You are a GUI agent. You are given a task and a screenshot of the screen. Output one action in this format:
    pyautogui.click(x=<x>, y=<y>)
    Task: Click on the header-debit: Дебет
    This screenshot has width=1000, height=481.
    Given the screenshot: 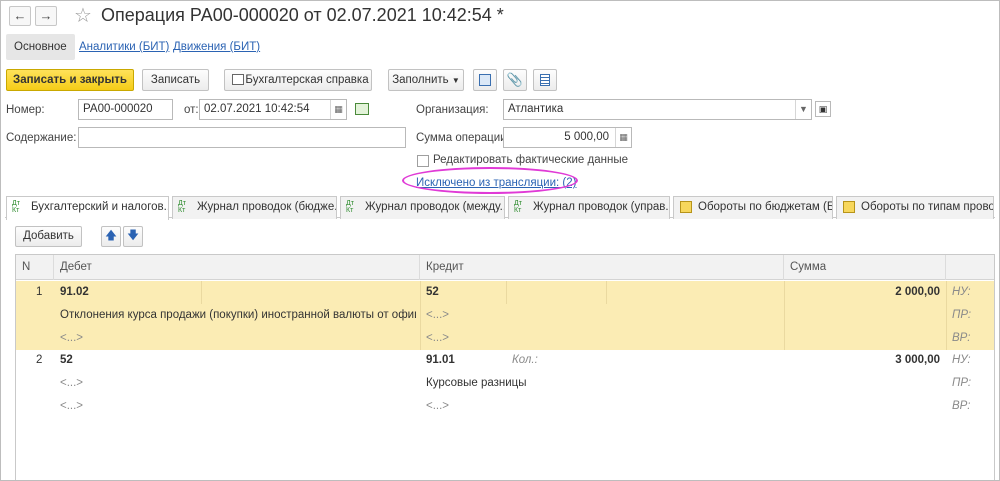 What is the action you would take?
    pyautogui.click(x=237, y=267)
    